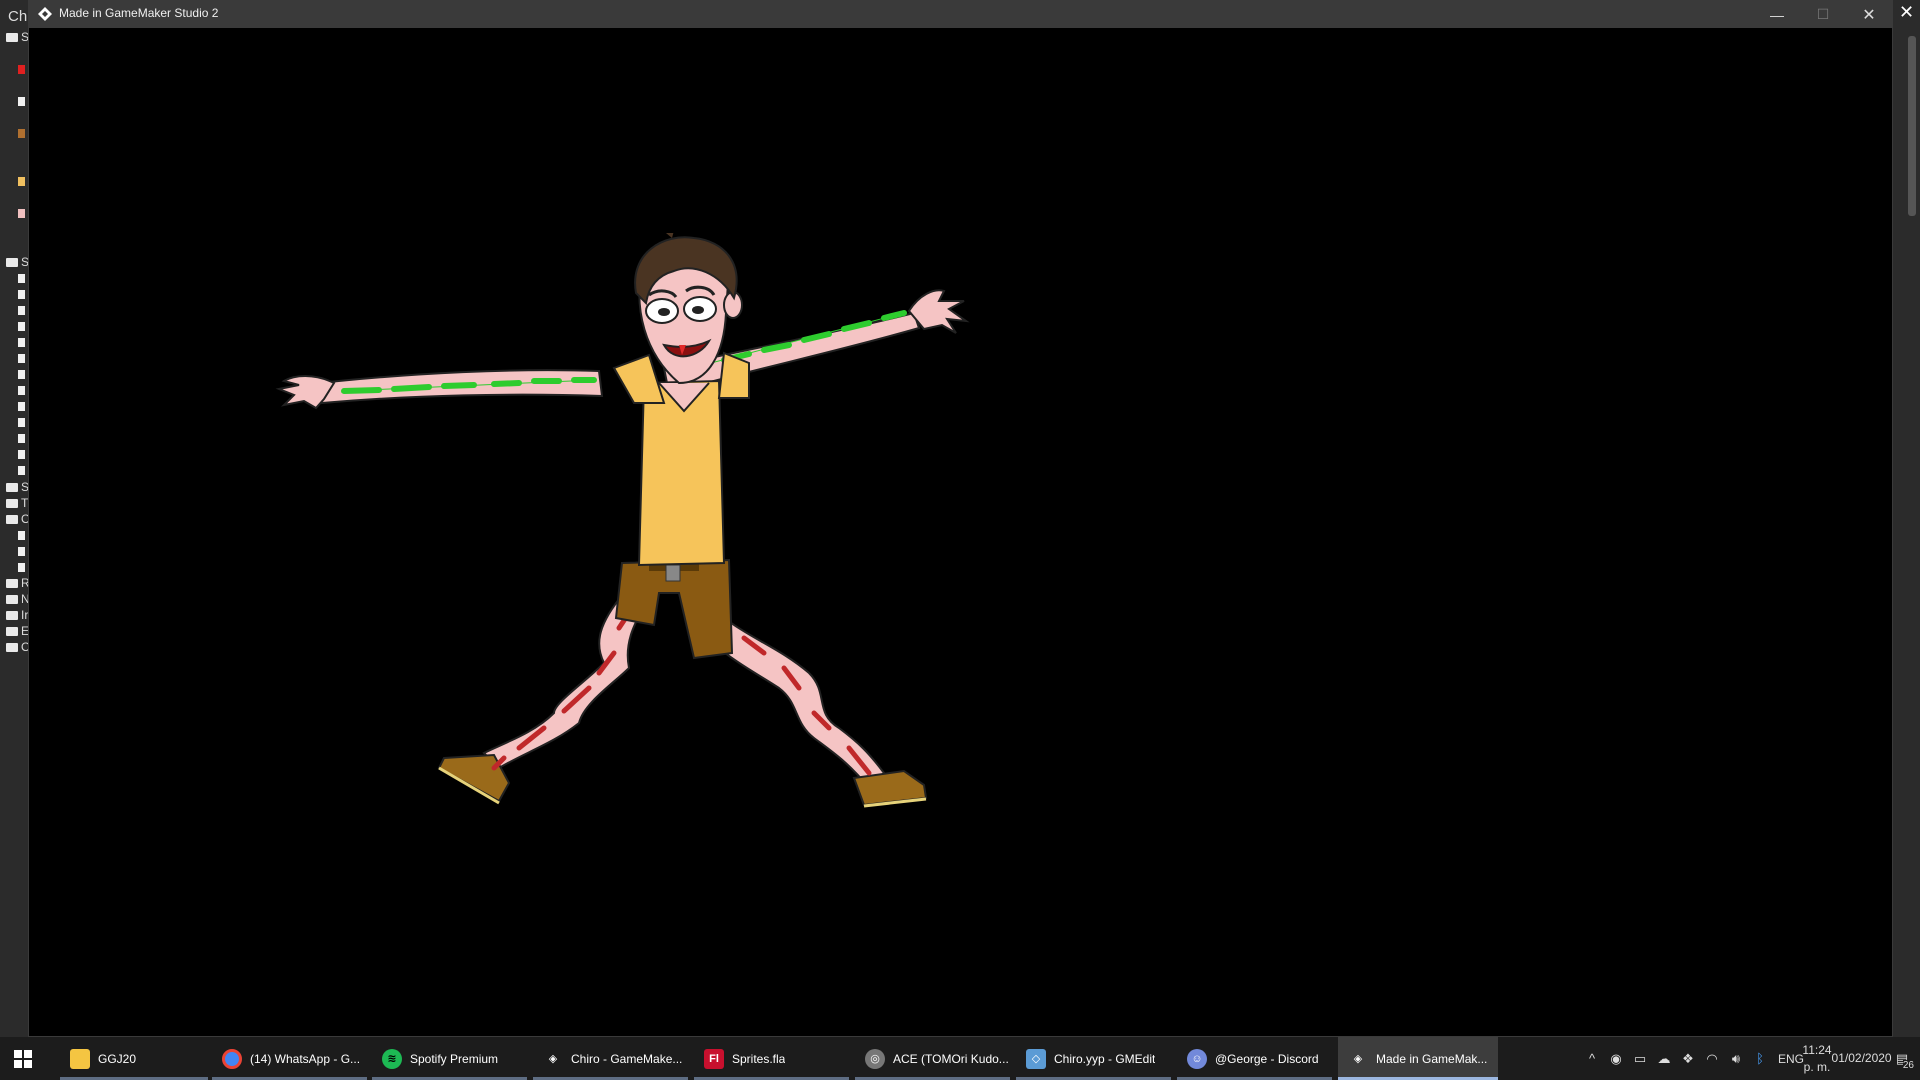 The image size is (1920, 1080). I want to click on dropbox-icon: ❖, so click(1688, 1058).